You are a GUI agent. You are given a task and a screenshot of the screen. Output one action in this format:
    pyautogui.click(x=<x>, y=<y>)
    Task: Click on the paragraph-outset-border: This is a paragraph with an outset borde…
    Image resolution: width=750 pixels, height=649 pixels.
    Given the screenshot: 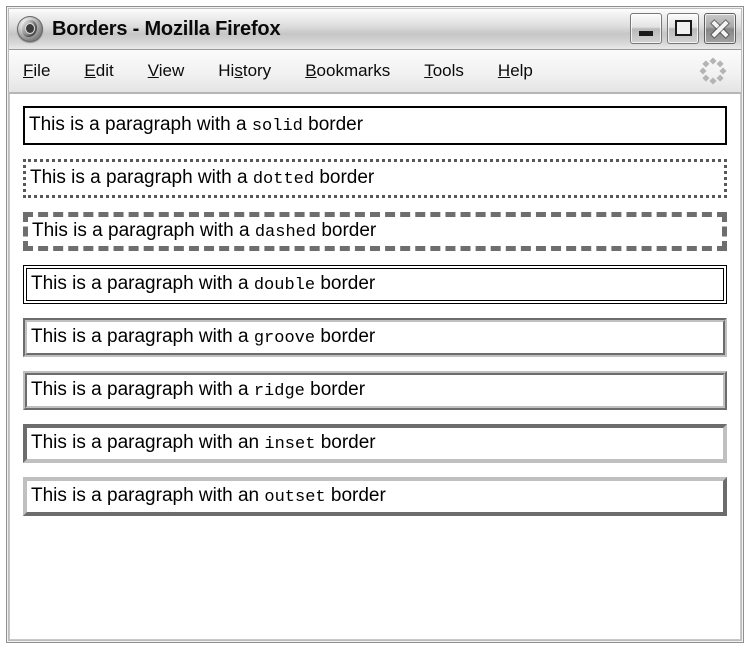 What is the action you would take?
    pyautogui.click(x=375, y=496)
    